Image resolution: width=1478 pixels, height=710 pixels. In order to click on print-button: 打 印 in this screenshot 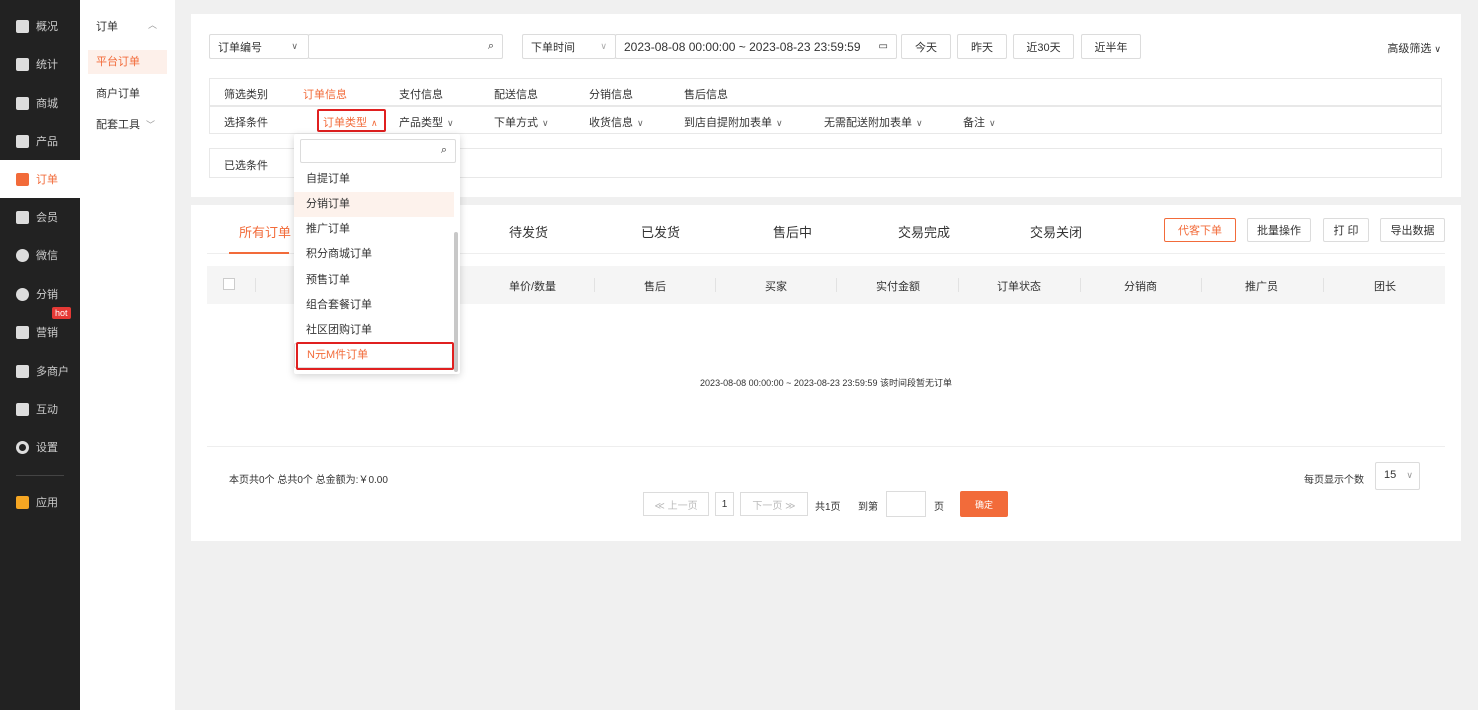, I will do `click(1346, 230)`.